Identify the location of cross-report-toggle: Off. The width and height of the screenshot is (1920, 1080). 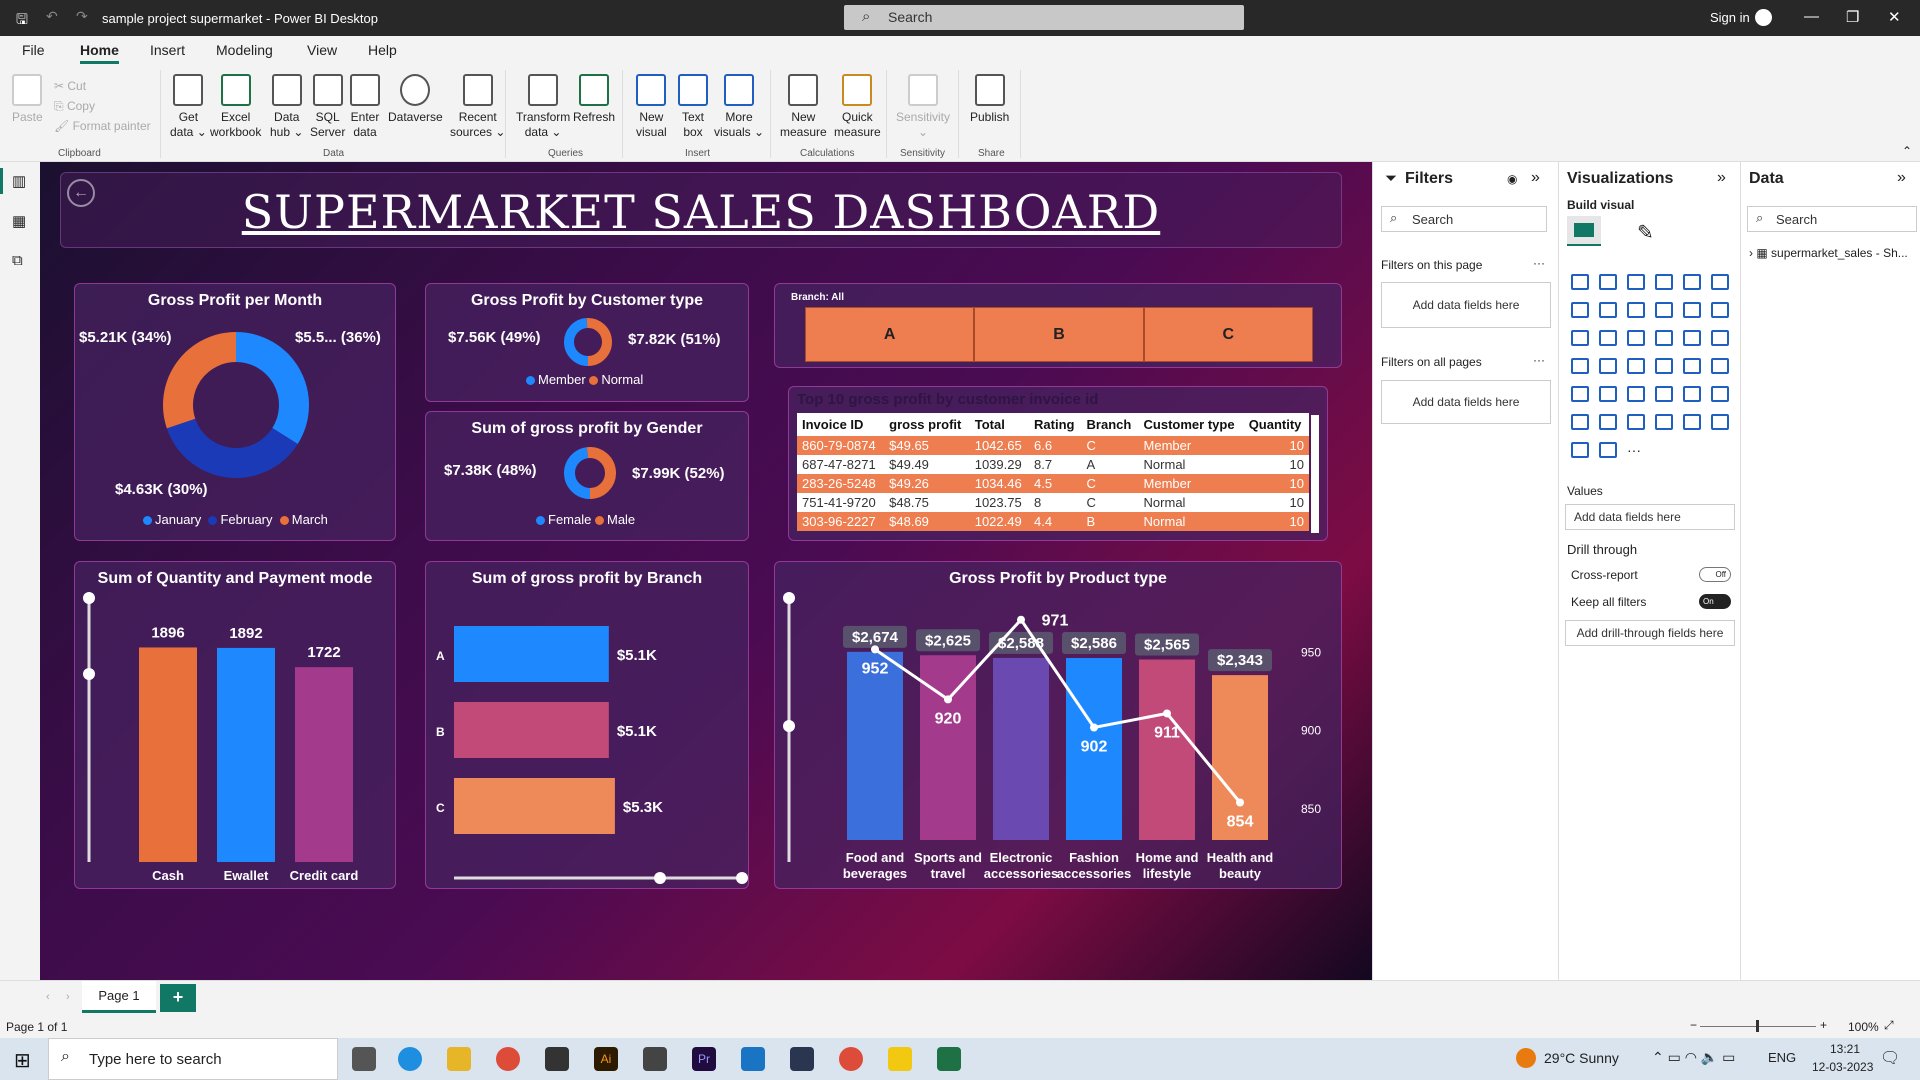
(1715, 574).